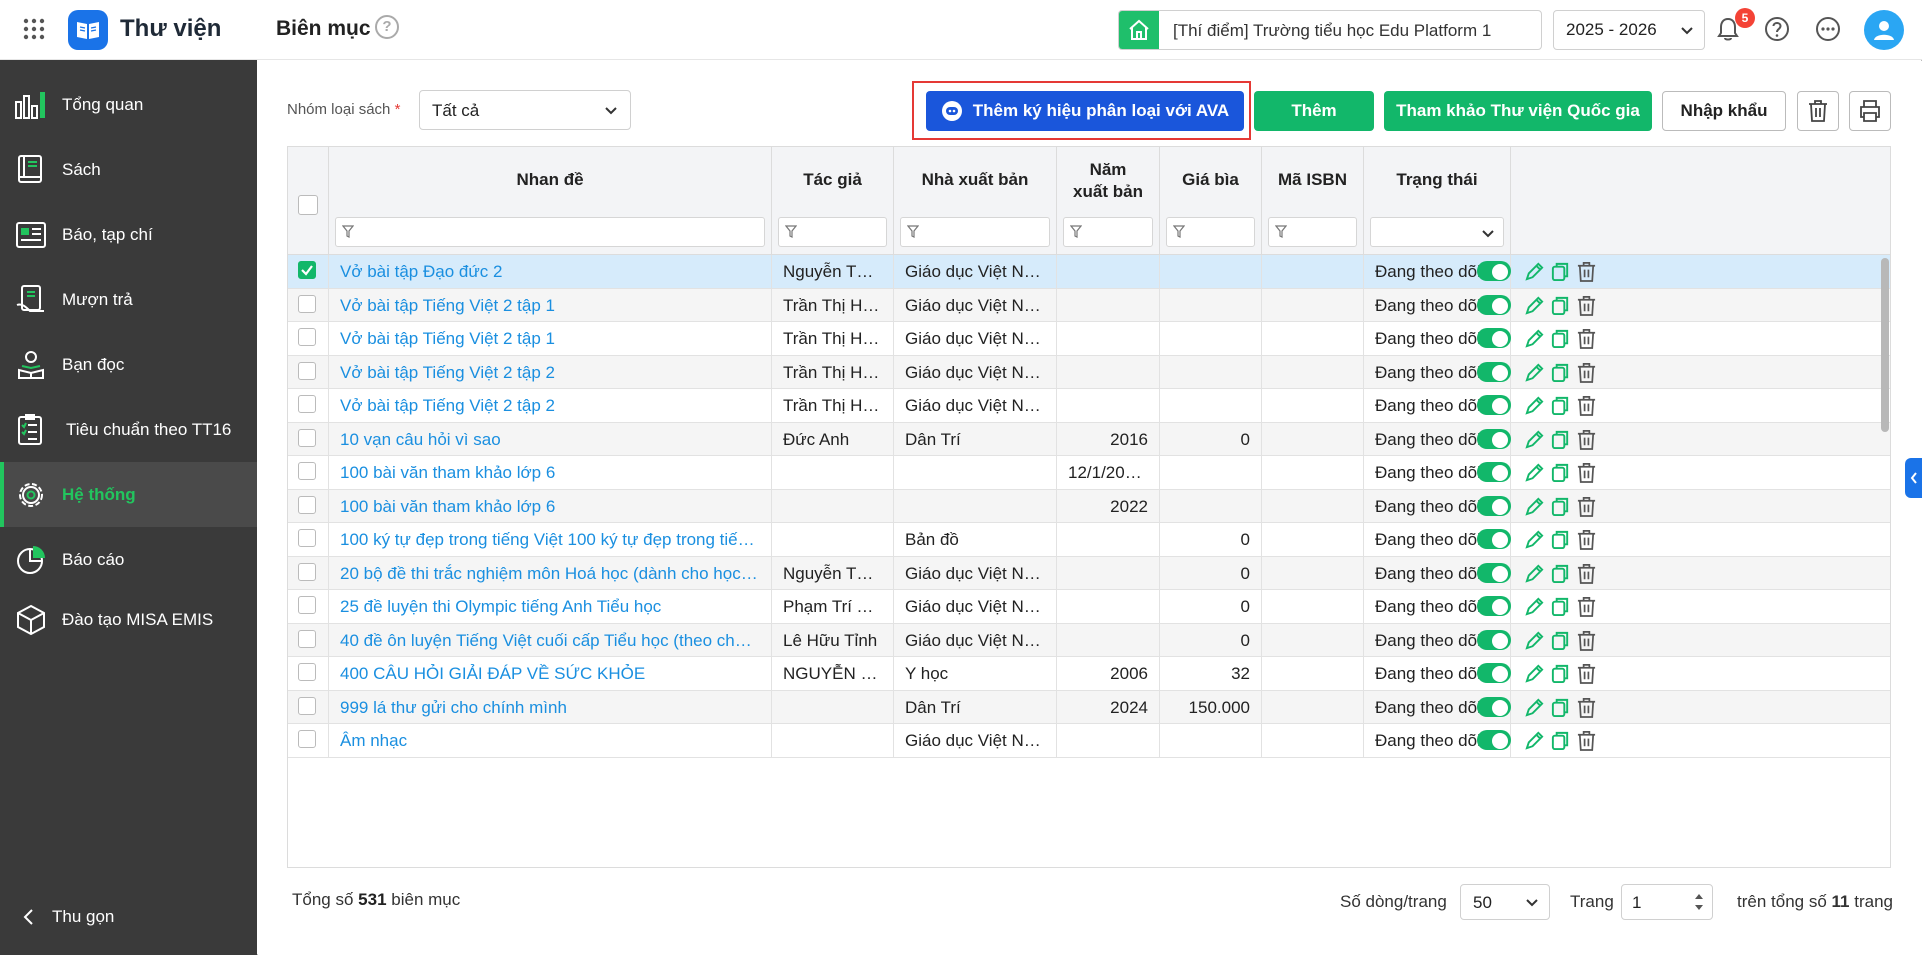 This screenshot has width=1922, height=955. Describe the element at coordinates (1108, 232) in the screenshot. I see `year-filter-input` at that location.